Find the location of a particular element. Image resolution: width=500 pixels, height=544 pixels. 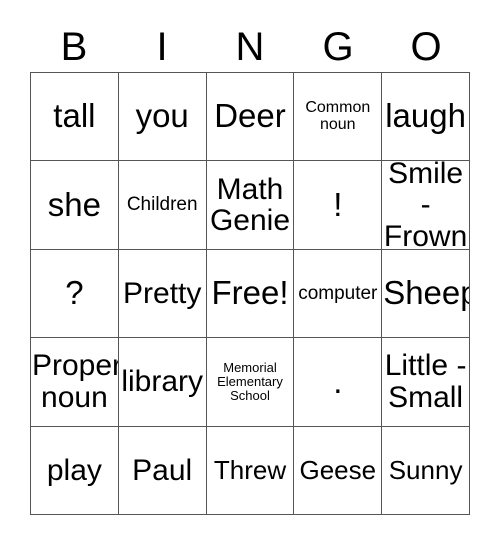

bingo-cell: Pretty is located at coordinates (162, 294).